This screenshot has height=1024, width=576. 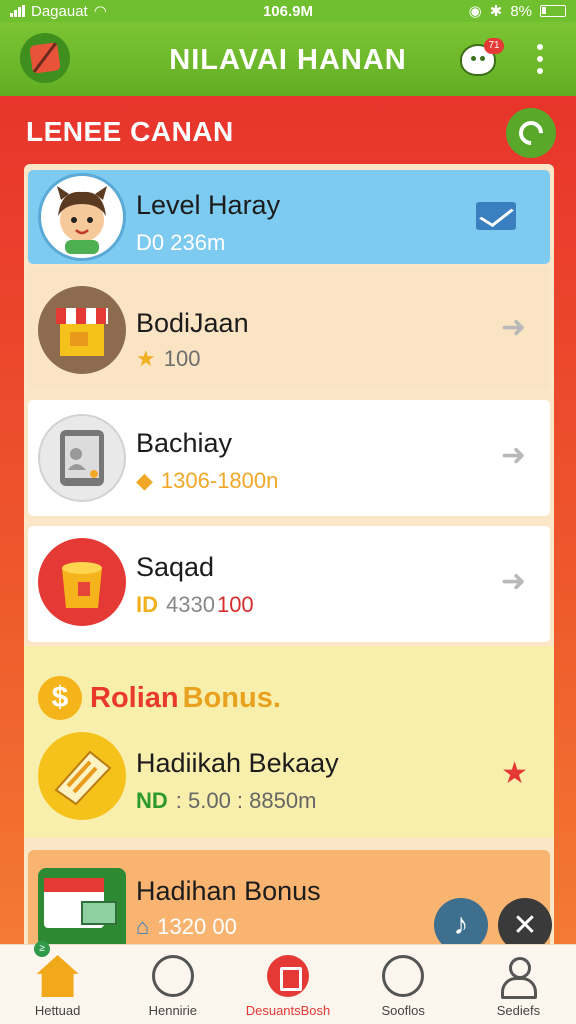 I want to click on id-label: ID, so click(x=147, y=604).